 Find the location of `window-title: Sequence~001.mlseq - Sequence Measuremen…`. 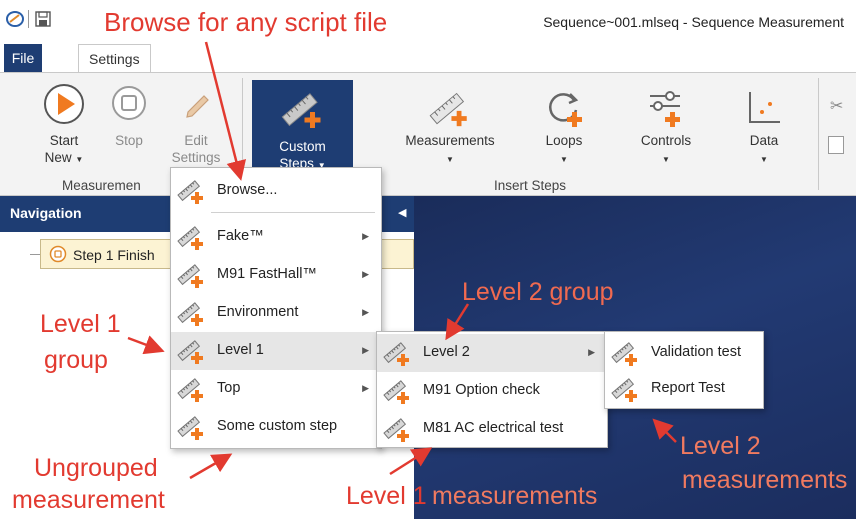

window-title: Sequence~001.mlseq - Sequence Measuremen… is located at coordinates (693, 22).